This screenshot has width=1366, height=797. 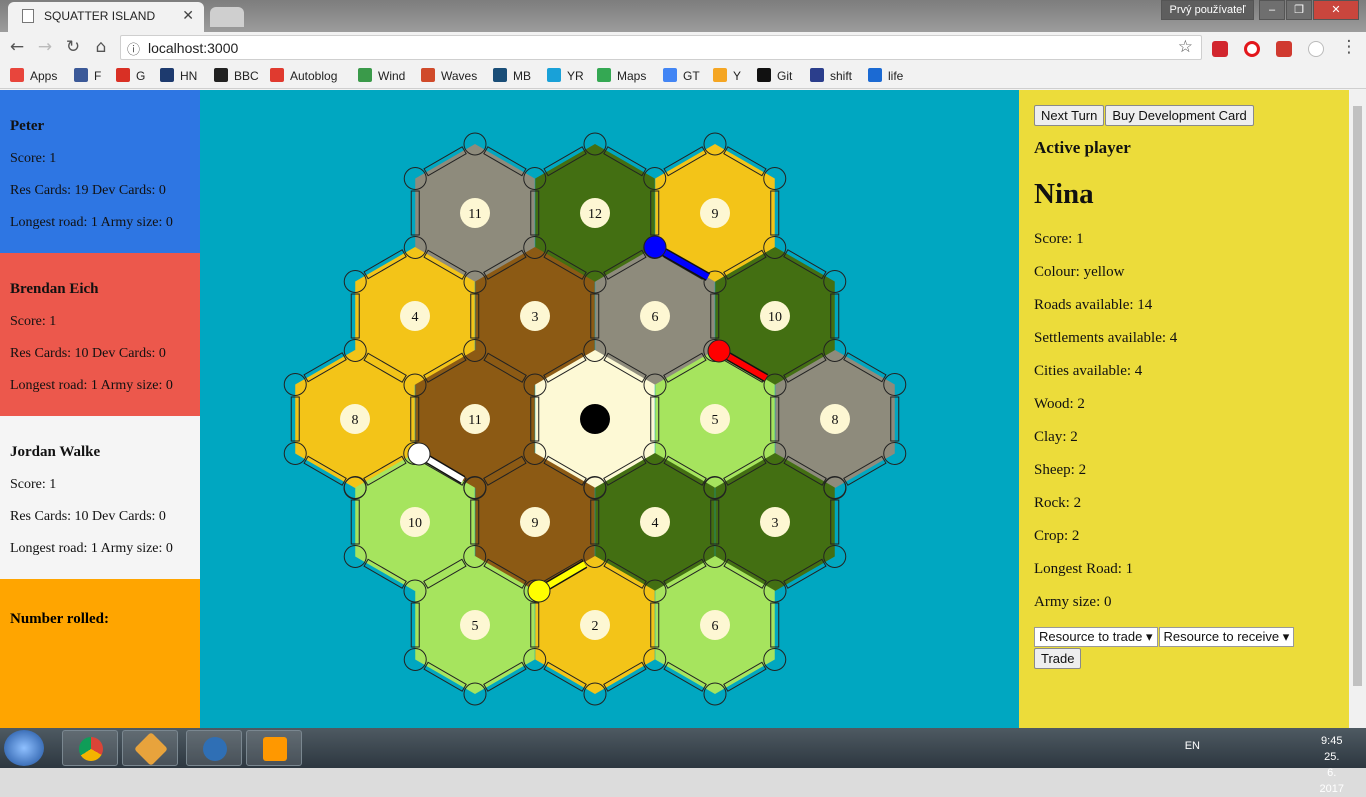 What do you see at coordinates (1088, 371) in the screenshot?
I see `stat-line: Cities available: 4` at bounding box center [1088, 371].